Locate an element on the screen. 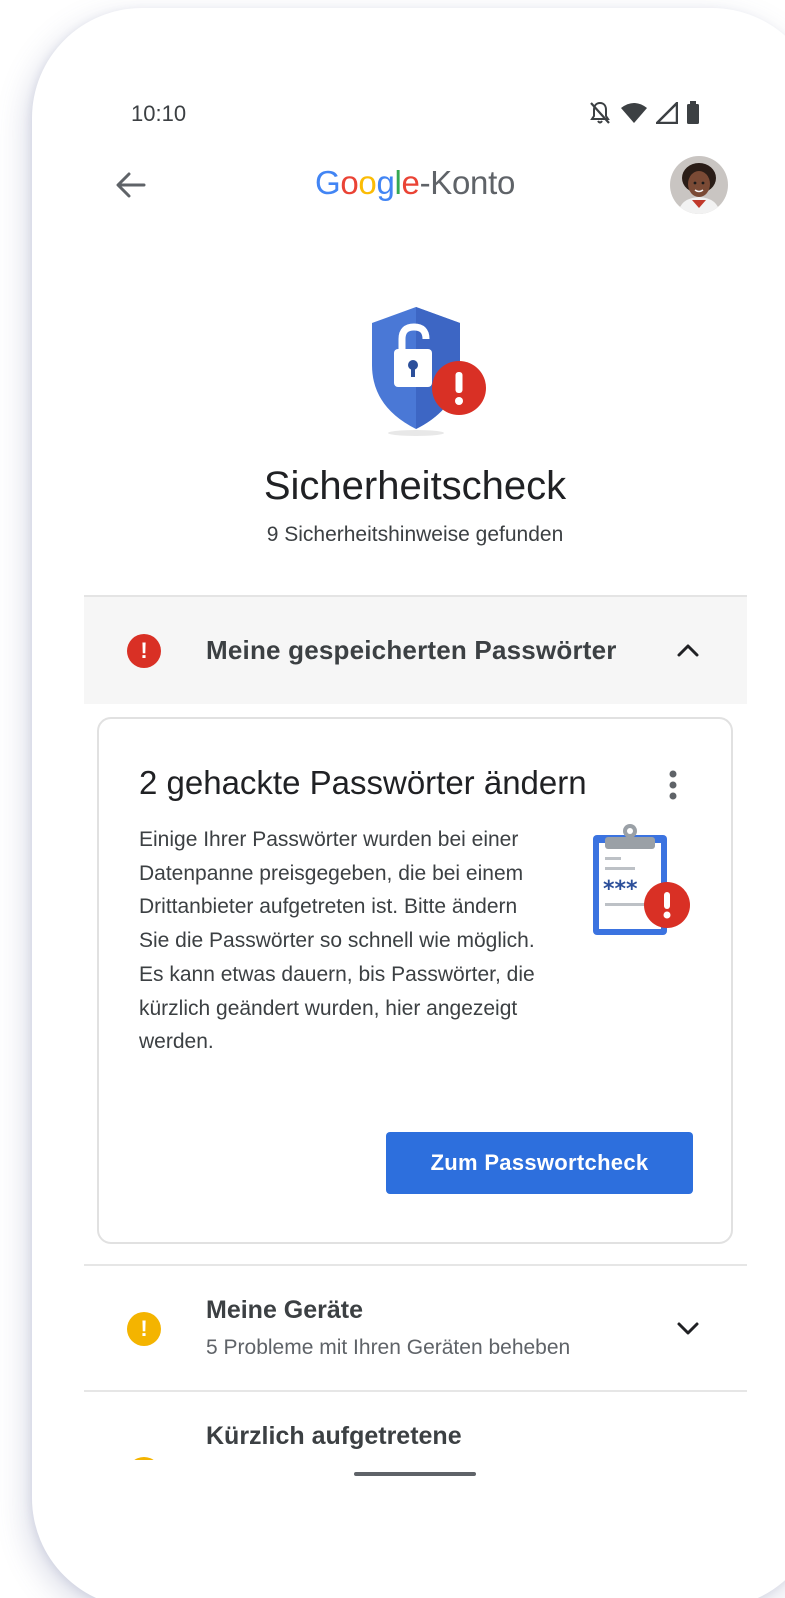 This screenshot has height=1598, width=785. app-title: Google-Konto is located at coordinates (392, 183).